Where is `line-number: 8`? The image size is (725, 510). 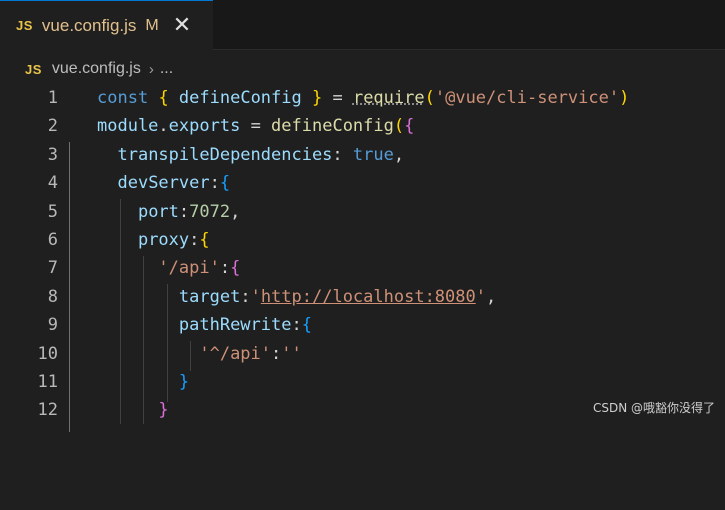 line-number: 8 is located at coordinates (52, 296).